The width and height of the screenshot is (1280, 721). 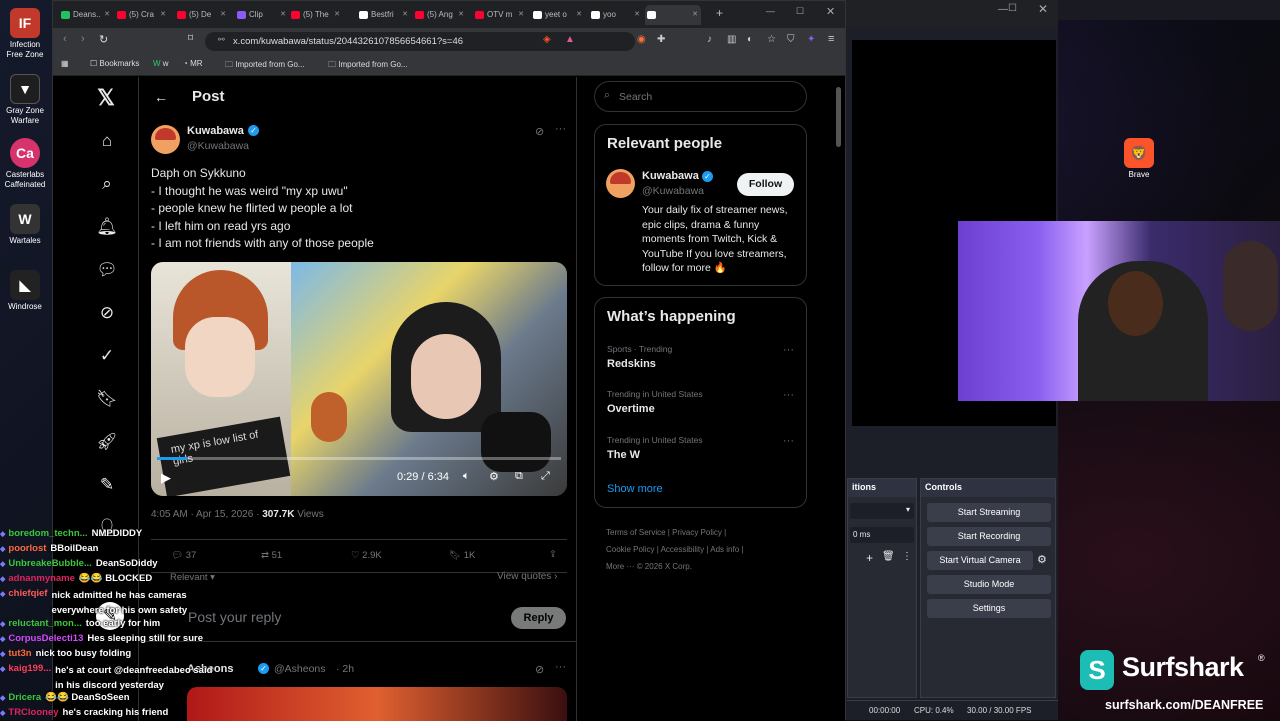 I want to click on author-name: Kuwabawa, so click(x=215, y=131).